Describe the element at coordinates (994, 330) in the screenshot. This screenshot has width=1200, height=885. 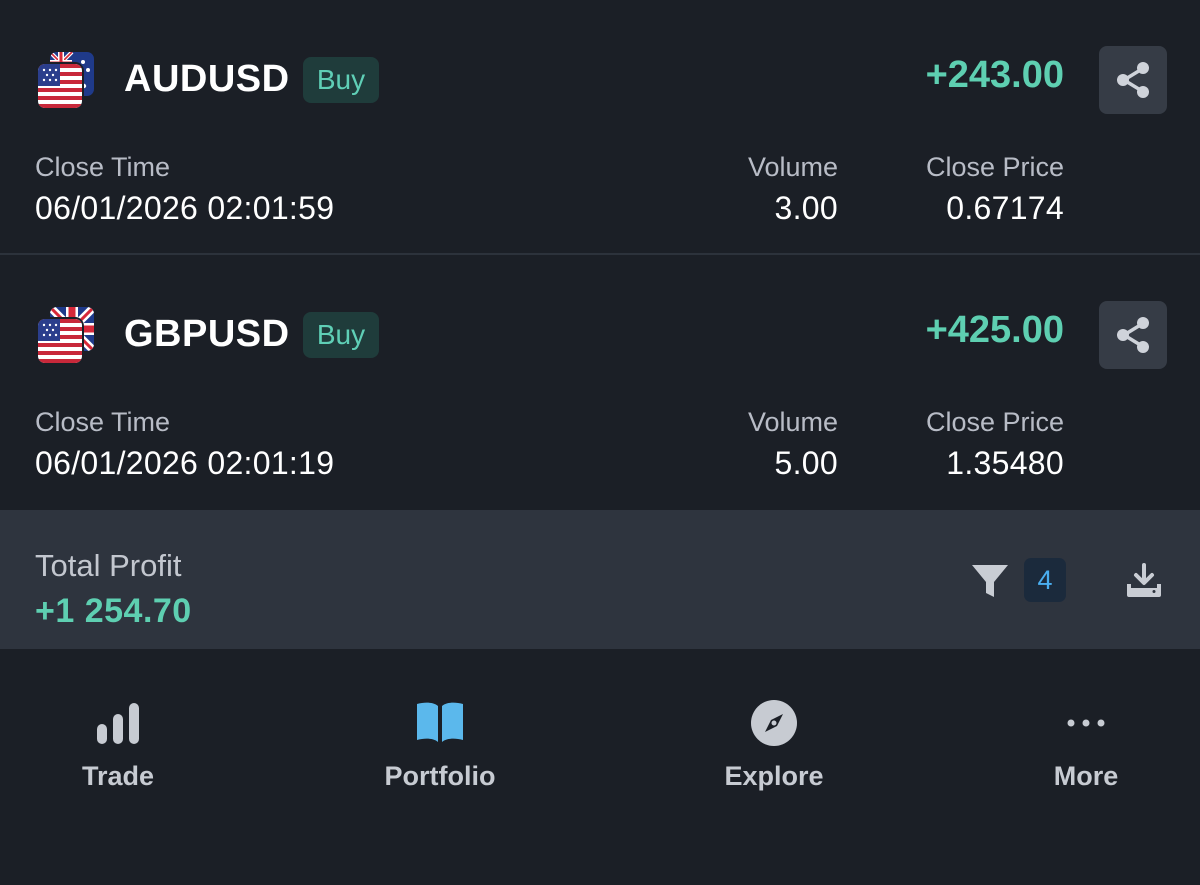
I see `trade-profit: +425.00` at that location.